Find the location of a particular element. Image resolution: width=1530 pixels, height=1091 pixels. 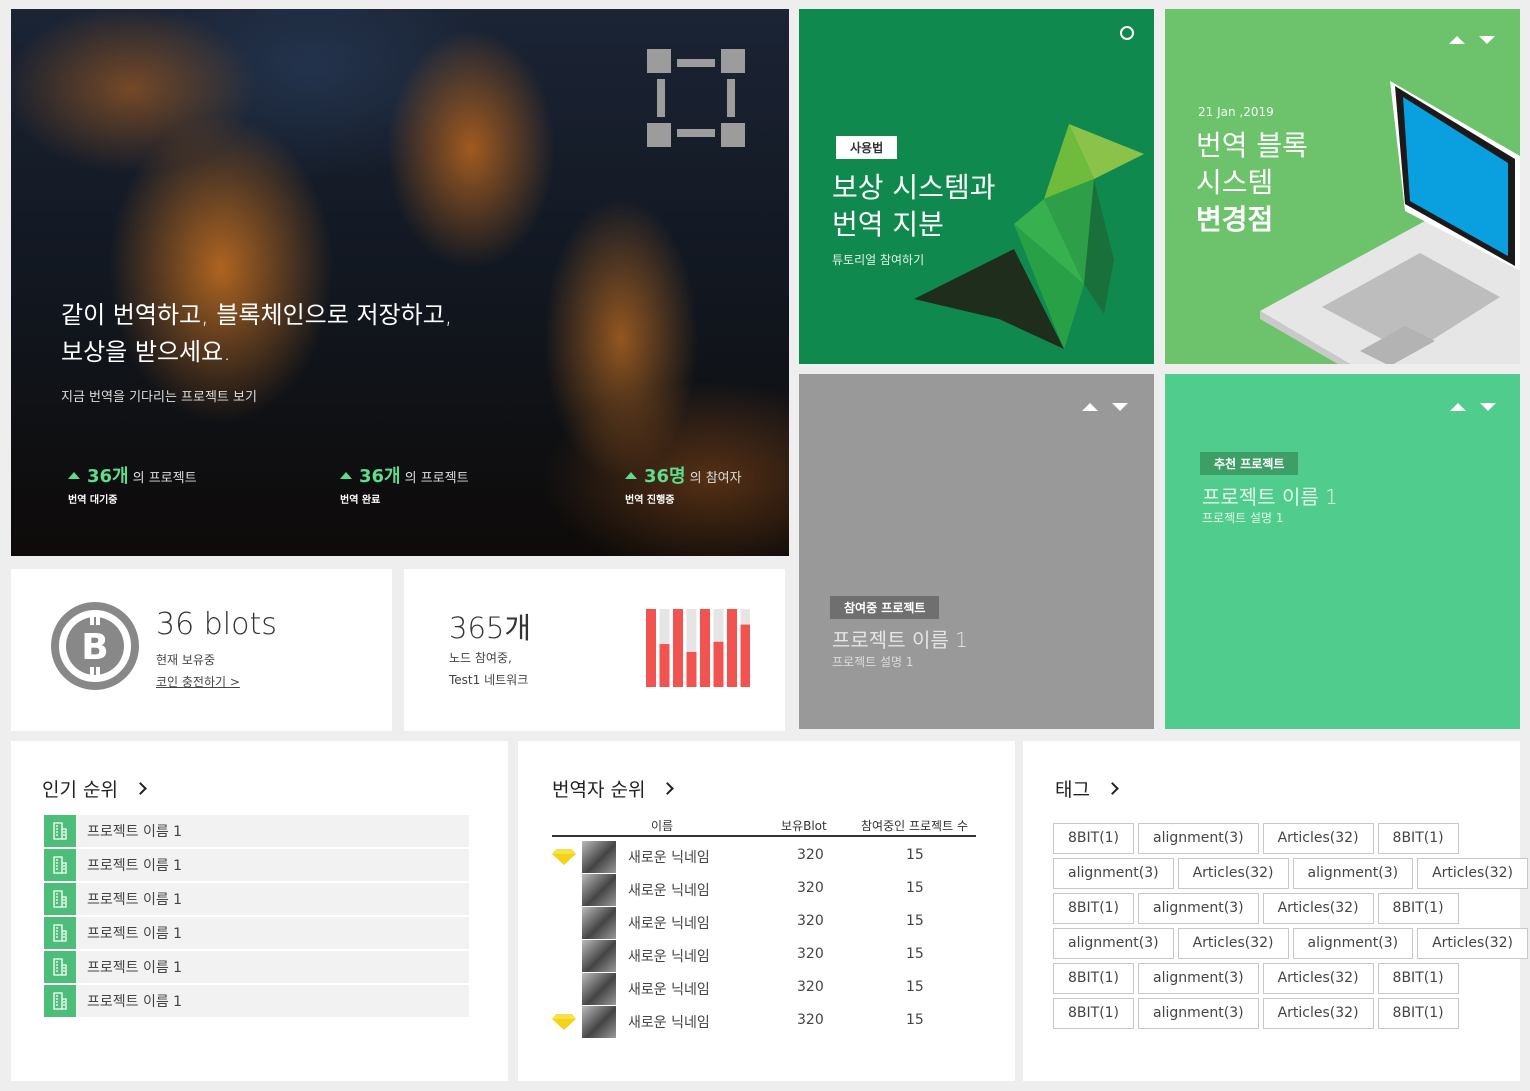

stat-label: 번역 대기중 is located at coordinates (93, 500).